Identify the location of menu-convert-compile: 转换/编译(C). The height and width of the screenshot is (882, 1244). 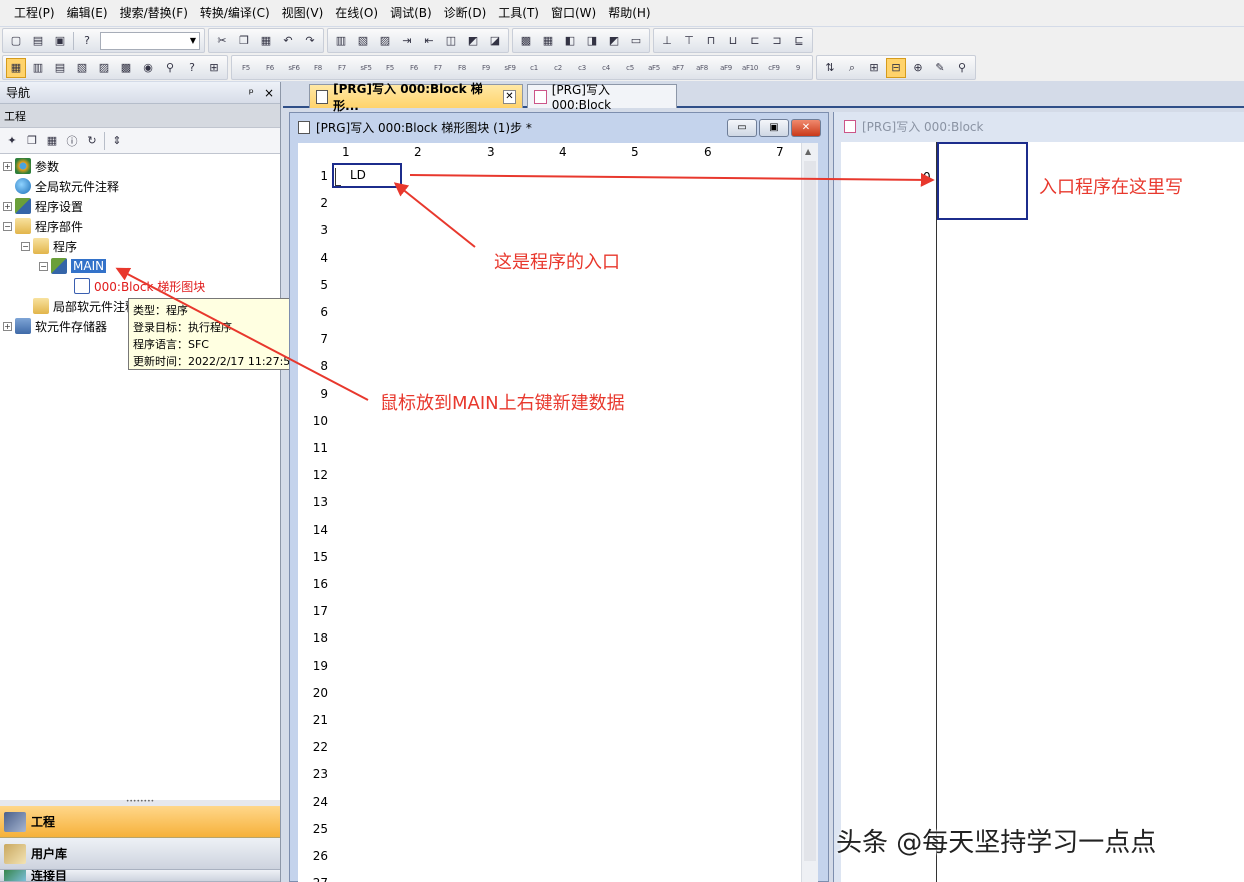
(235, 13).